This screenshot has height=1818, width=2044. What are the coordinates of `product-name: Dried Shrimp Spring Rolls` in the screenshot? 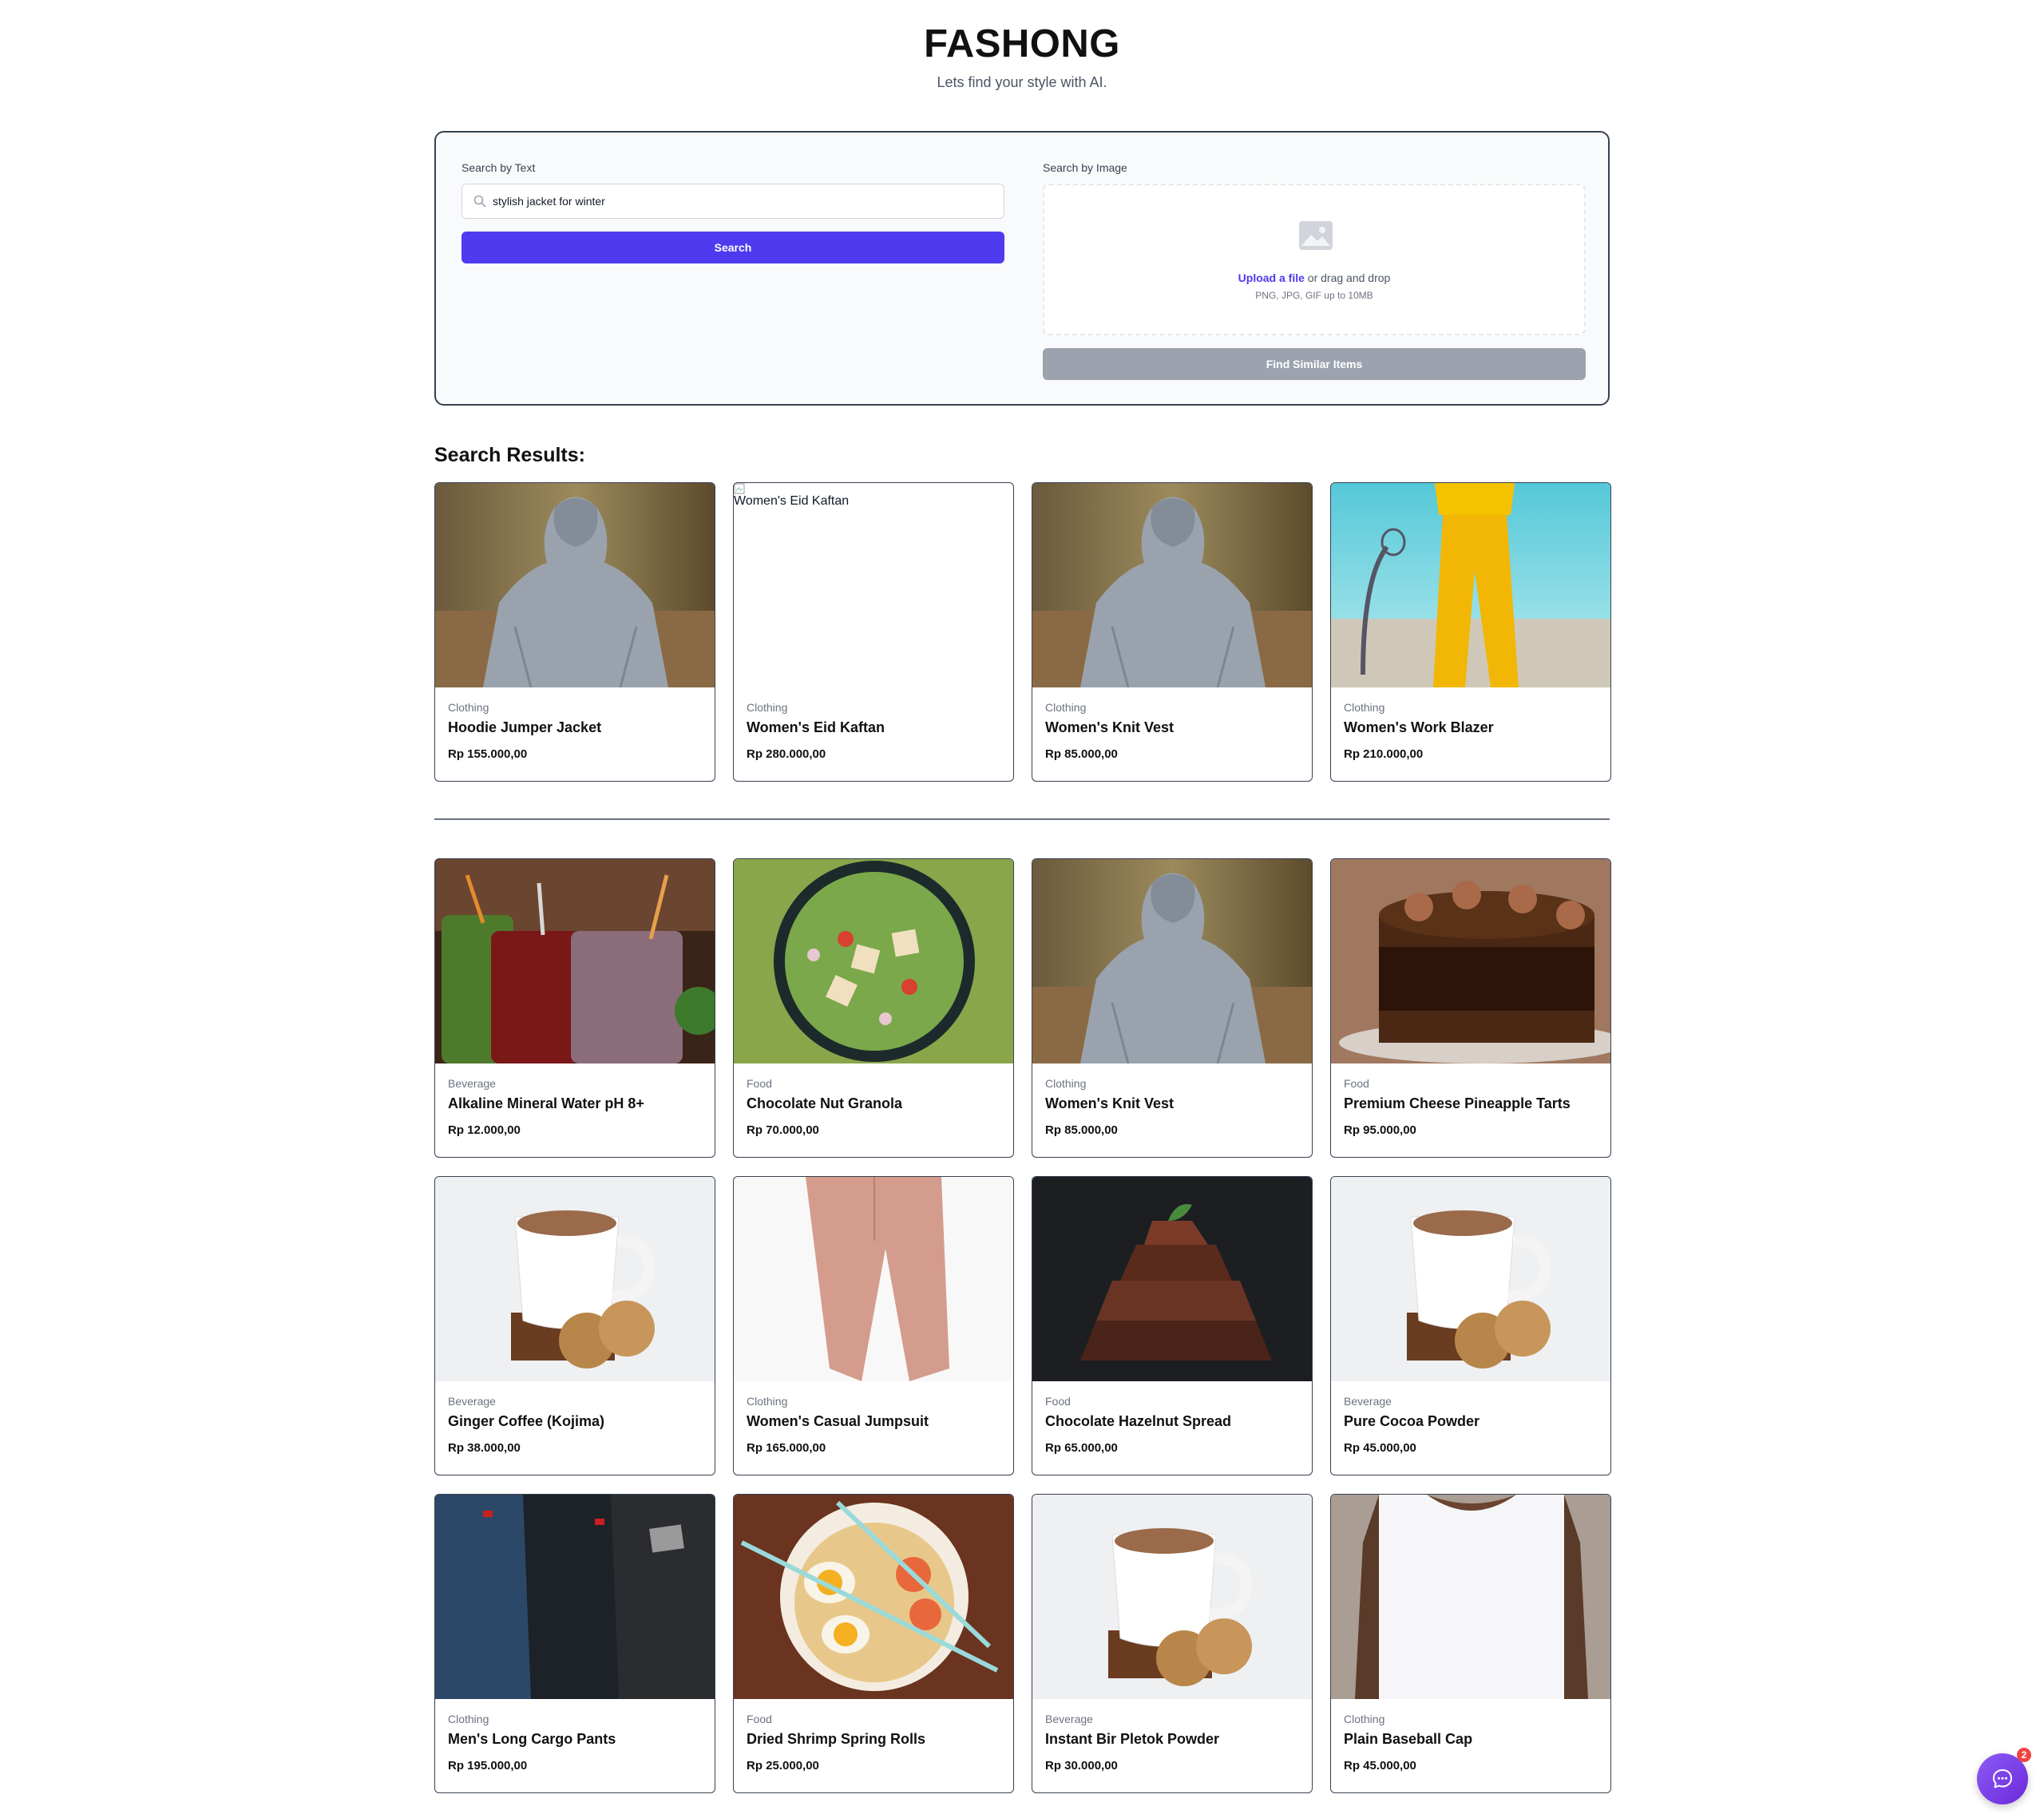 It's located at (836, 1739).